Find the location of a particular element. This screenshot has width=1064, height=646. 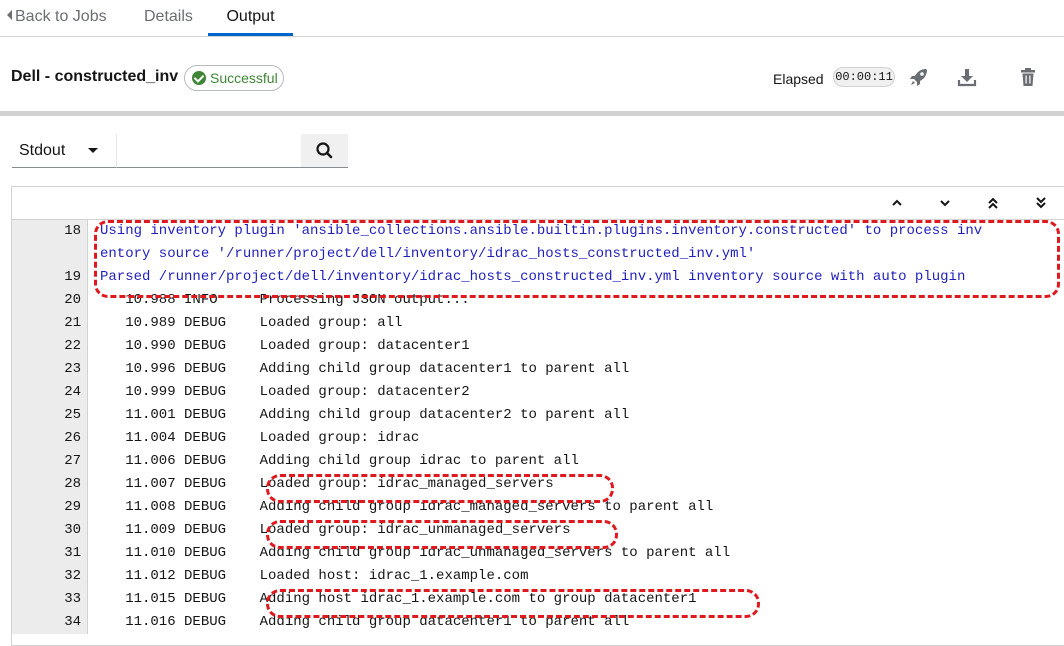

line-number: 31 is located at coordinates (72, 553).